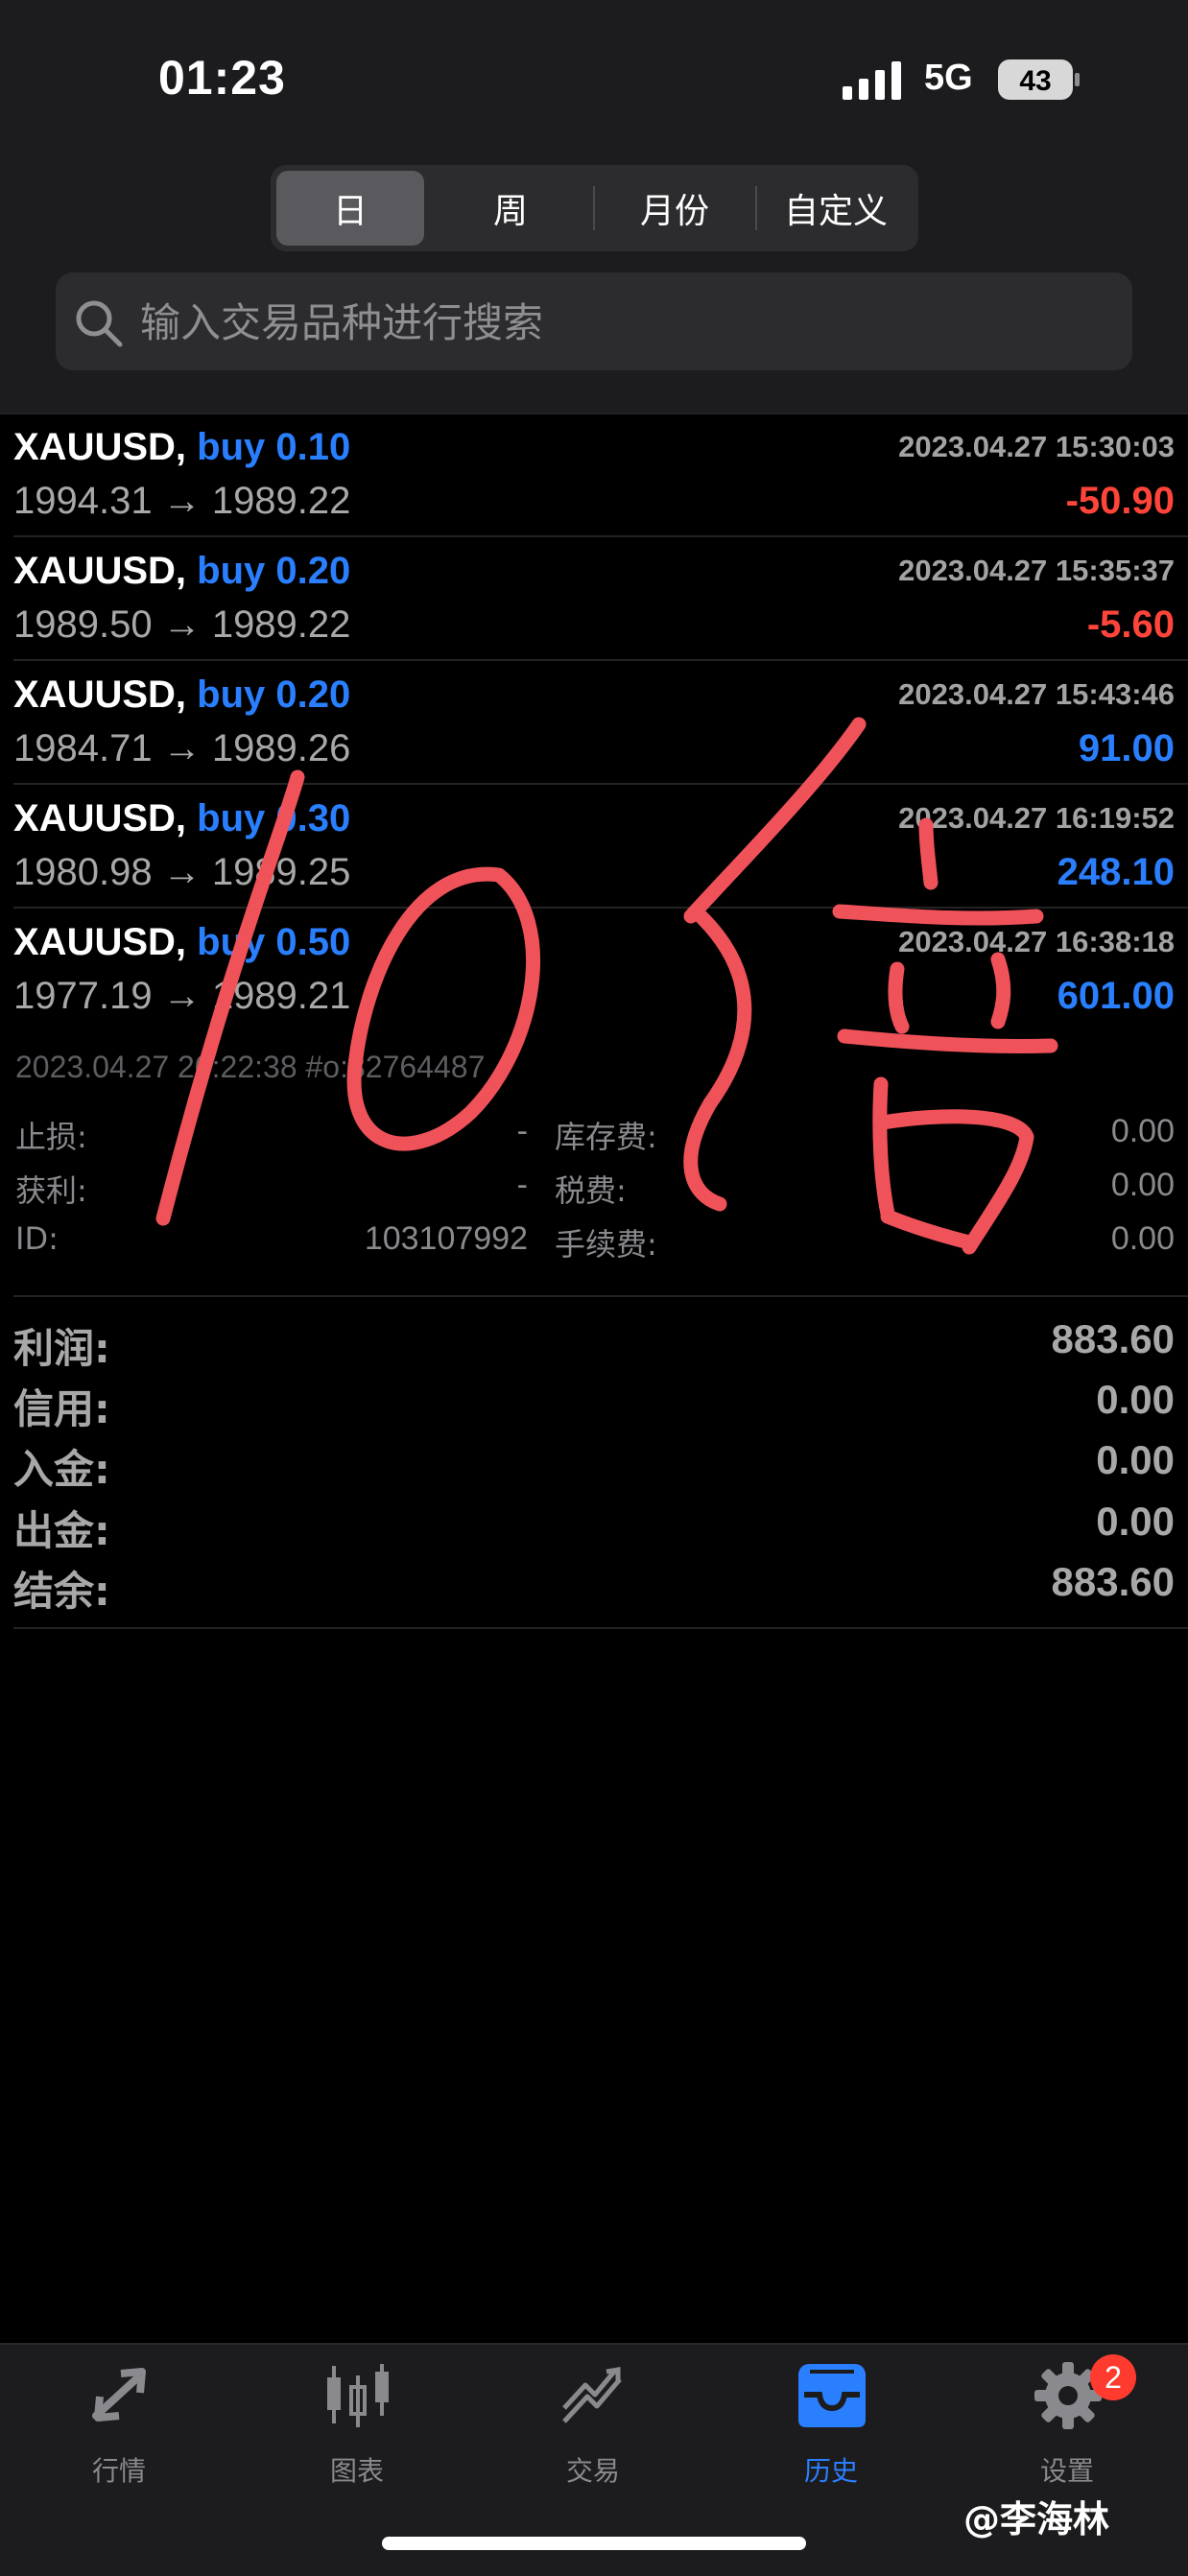 This screenshot has height=2576, width=1188. I want to click on home-indicator, so click(594, 2544).